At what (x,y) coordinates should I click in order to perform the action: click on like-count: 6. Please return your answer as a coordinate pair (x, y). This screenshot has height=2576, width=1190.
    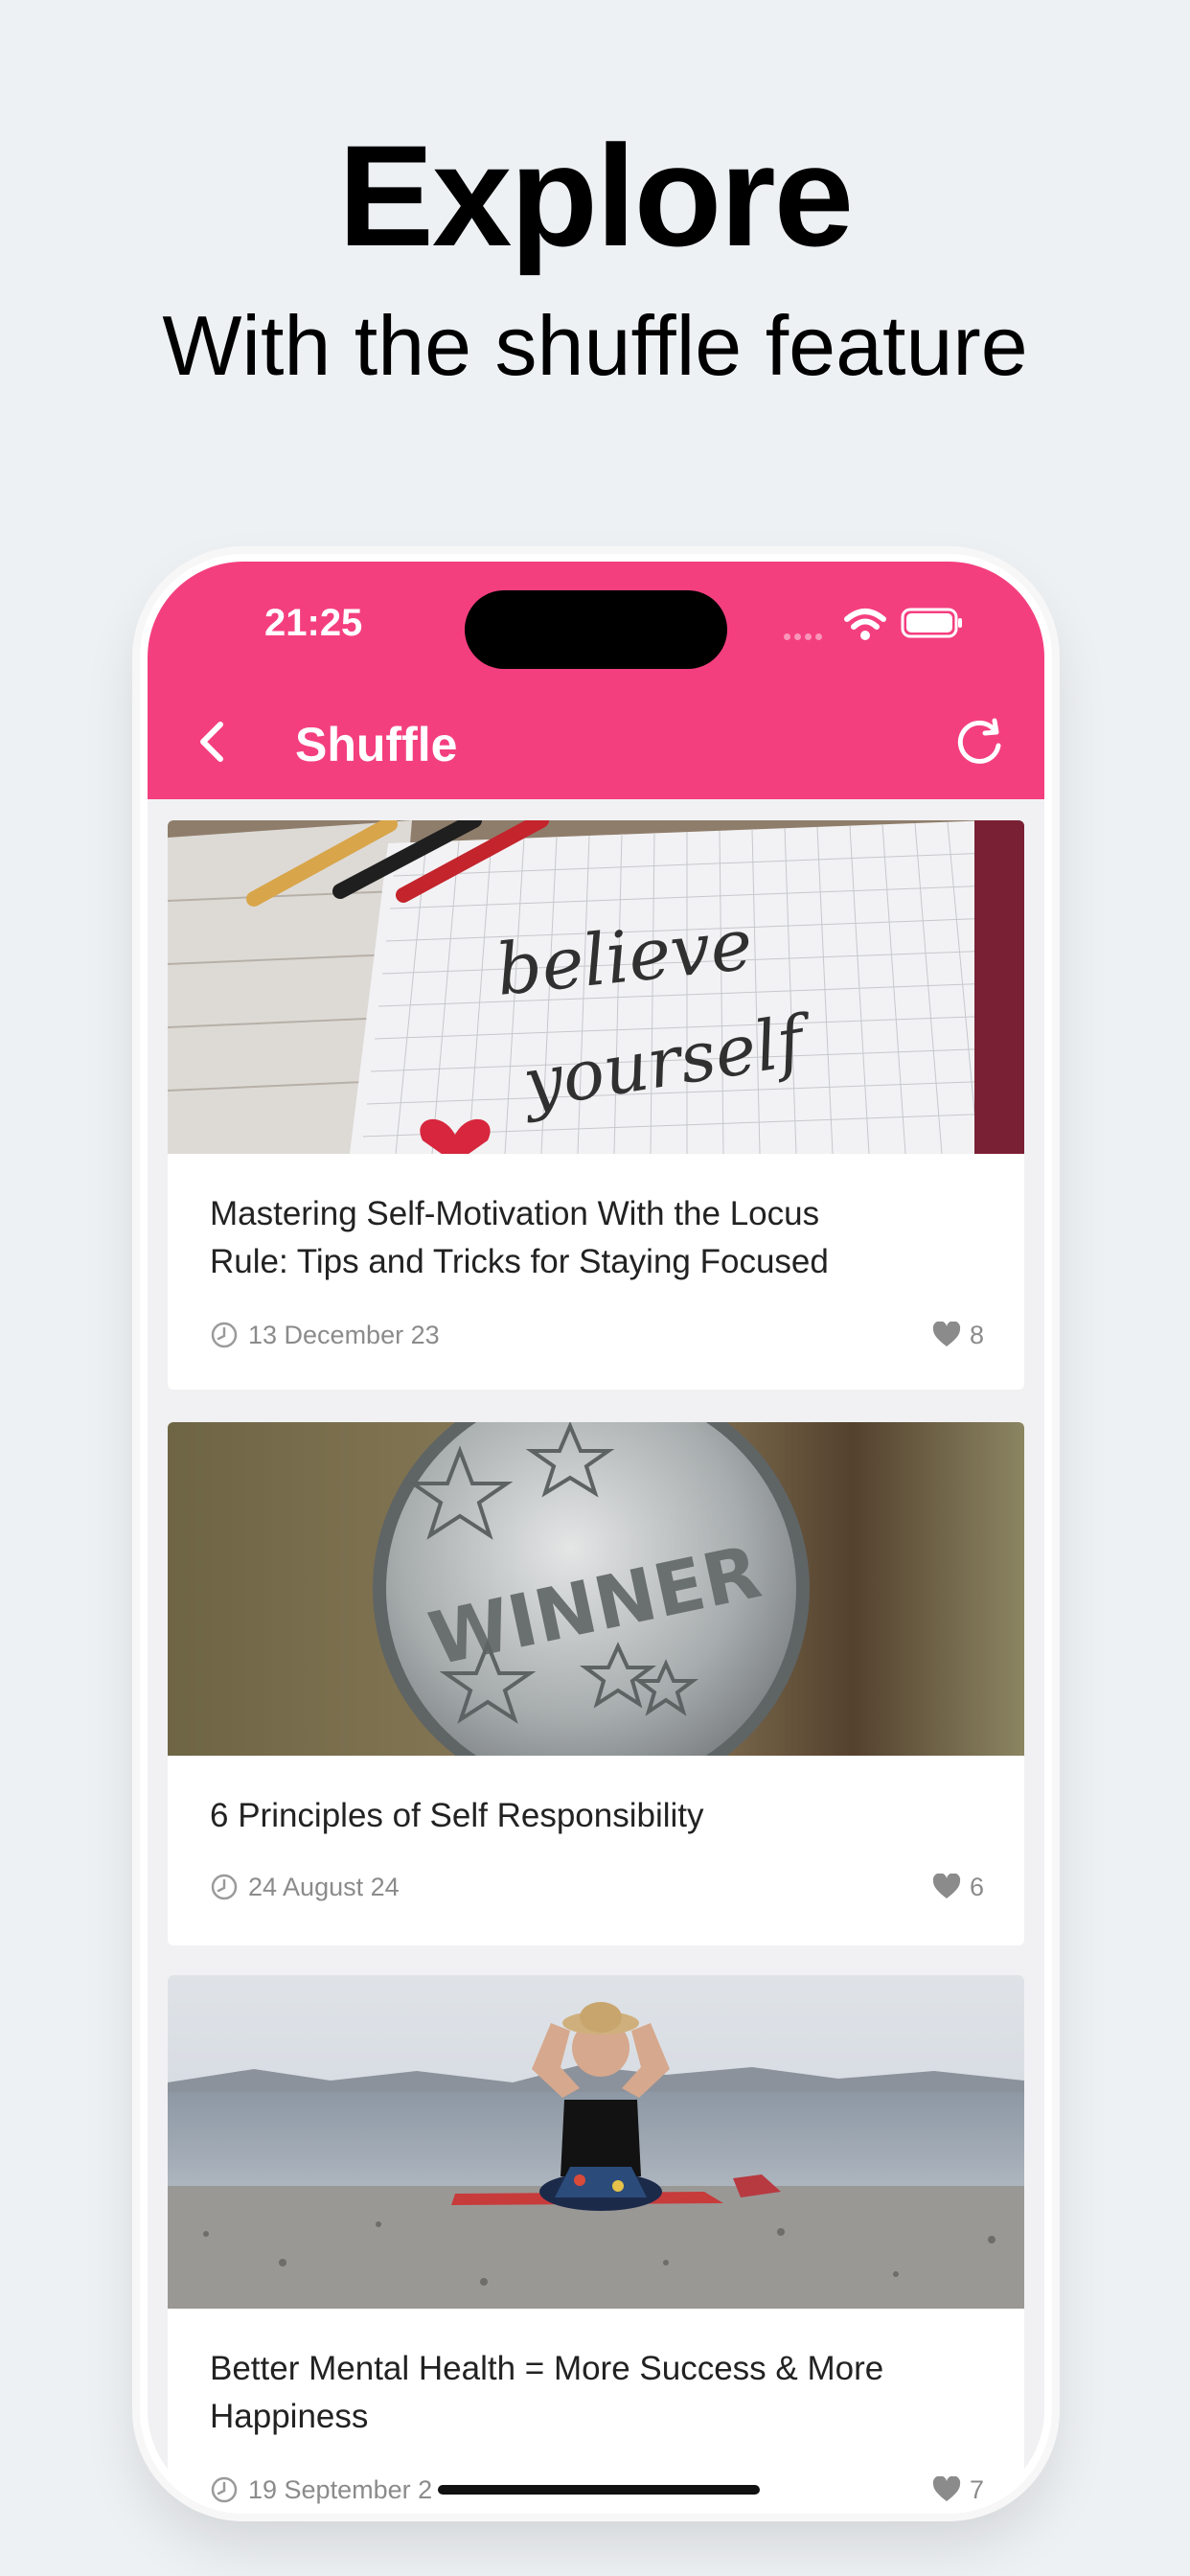
    Looking at the image, I should click on (977, 1887).